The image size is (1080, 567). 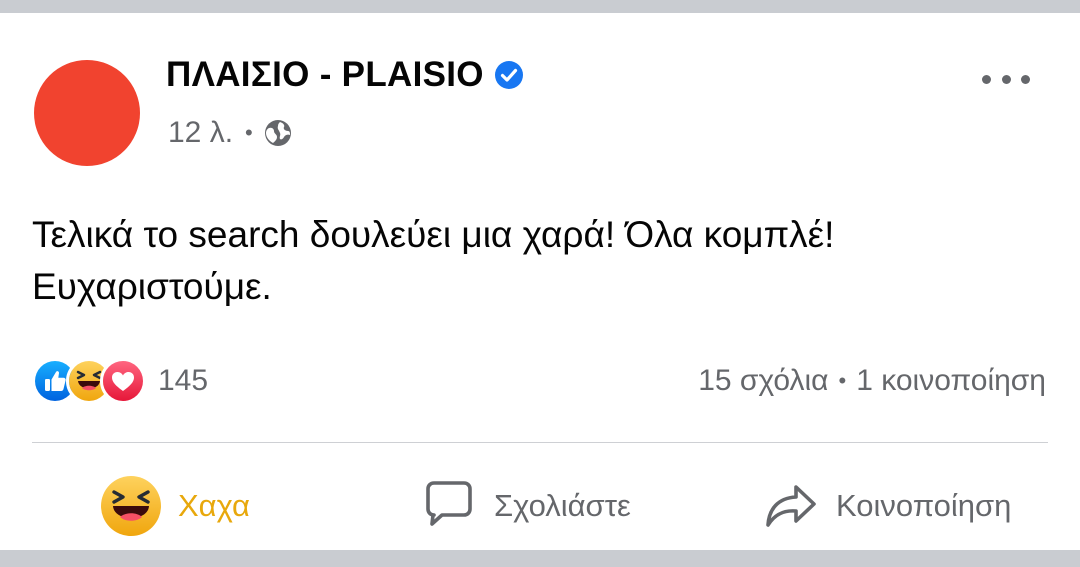 I want to click on comment-button-label: Σχολιάστε, so click(x=562, y=505).